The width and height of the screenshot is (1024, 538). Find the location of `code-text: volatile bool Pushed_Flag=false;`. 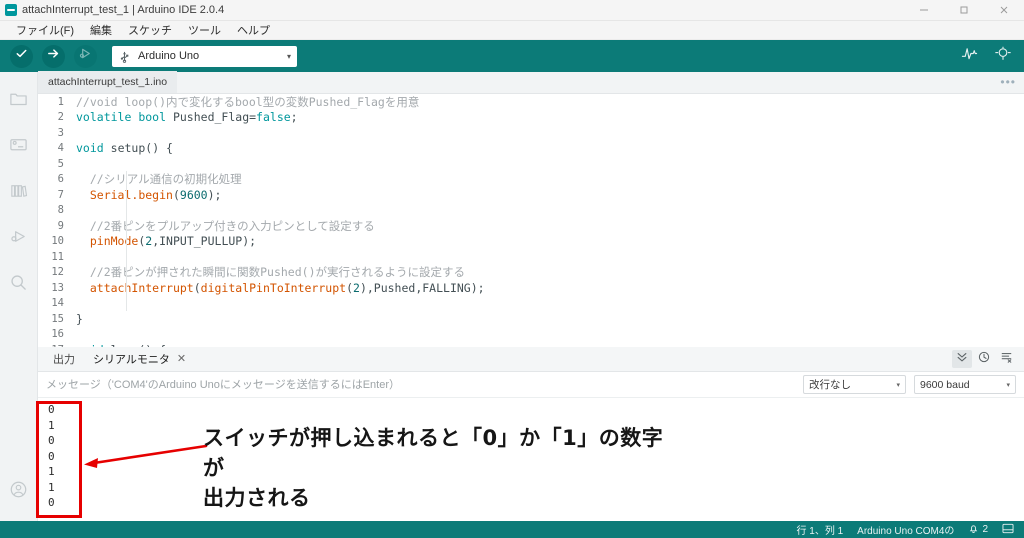

code-text: volatile bool Pushed_Flag=false; is located at coordinates (187, 117).